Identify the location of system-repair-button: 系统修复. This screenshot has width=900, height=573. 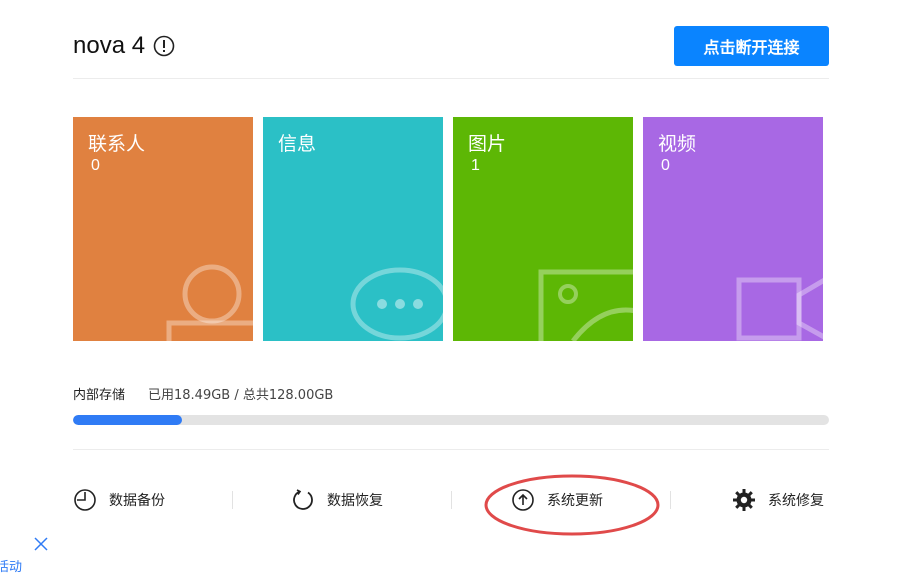
(778, 500).